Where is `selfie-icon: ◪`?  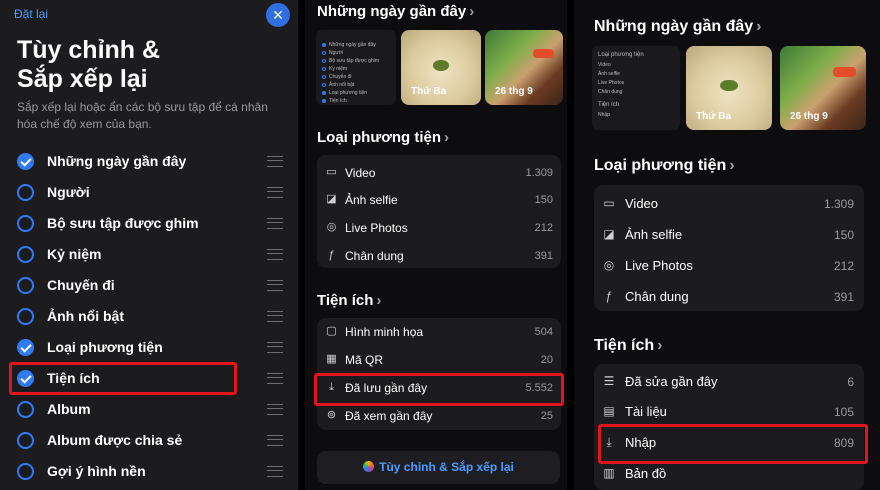 selfie-icon: ◪ is located at coordinates (331, 199).